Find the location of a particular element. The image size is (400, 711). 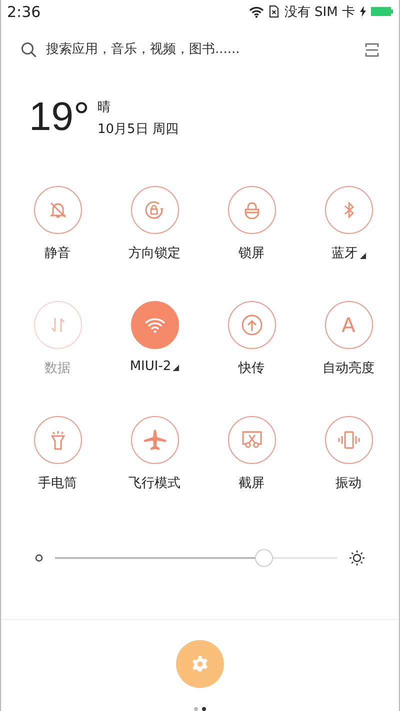

toggle-label: 蓝牙 is located at coordinates (349, 253).